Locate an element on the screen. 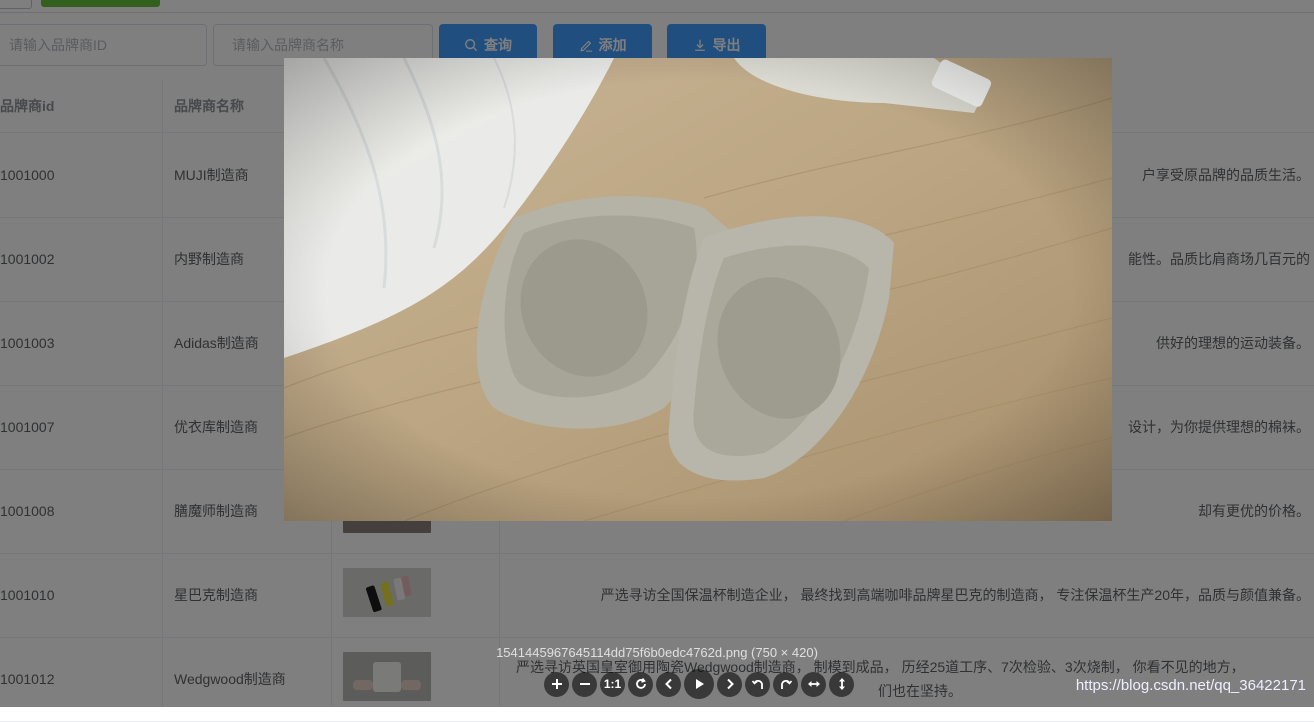 Image resolution: width=1314 pixels, height=722 pixels. chevron-right-icon is located at coordinates (730, 684).